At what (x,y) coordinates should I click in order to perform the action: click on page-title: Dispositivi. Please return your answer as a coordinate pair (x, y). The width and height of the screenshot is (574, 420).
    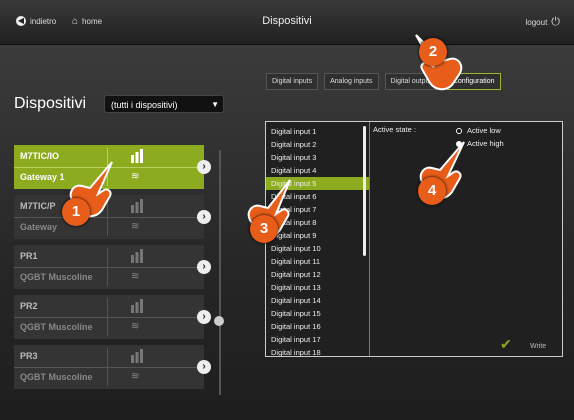
    Looking at the image, I should click on (287, 21).